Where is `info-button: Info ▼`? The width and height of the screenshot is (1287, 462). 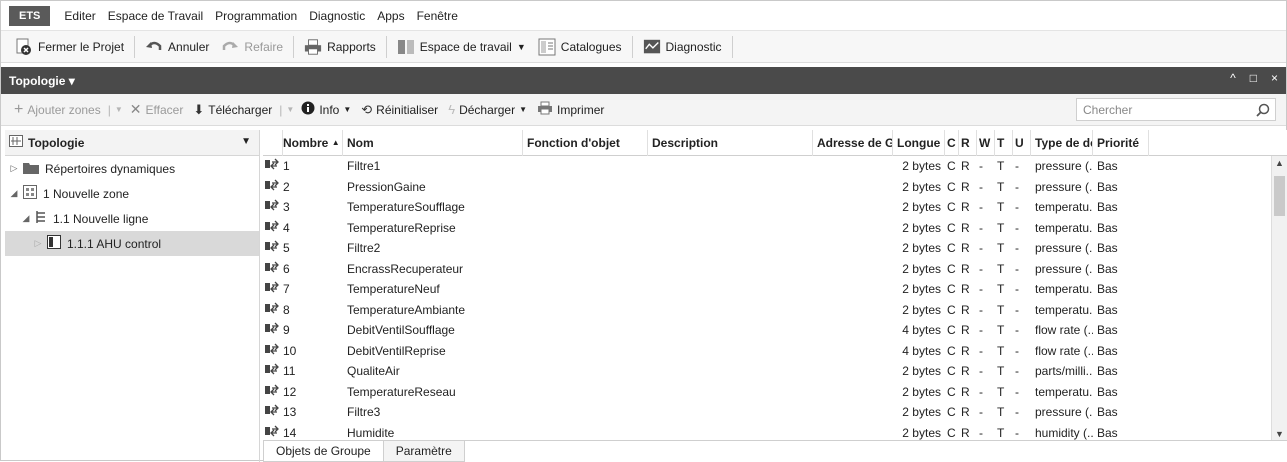 info-button: Info ▼ is located at coordinates (326, 109).